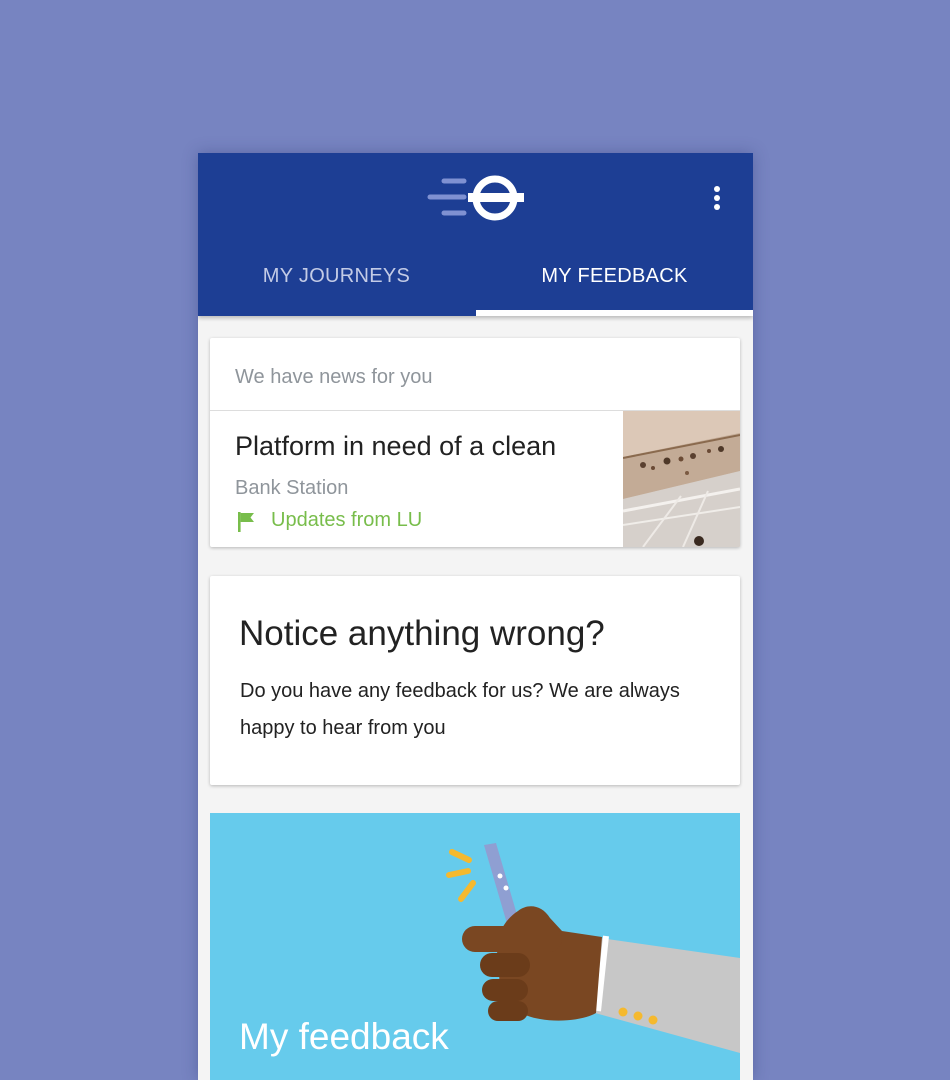 Image resolution: width=950 pixels, height=1080 pixels. What do you see at coordinates (475, 234) in the screenshot?
I see `app-bar: MY JOURNEYS MY FEEDBACK` at bounding box center [475, 234].